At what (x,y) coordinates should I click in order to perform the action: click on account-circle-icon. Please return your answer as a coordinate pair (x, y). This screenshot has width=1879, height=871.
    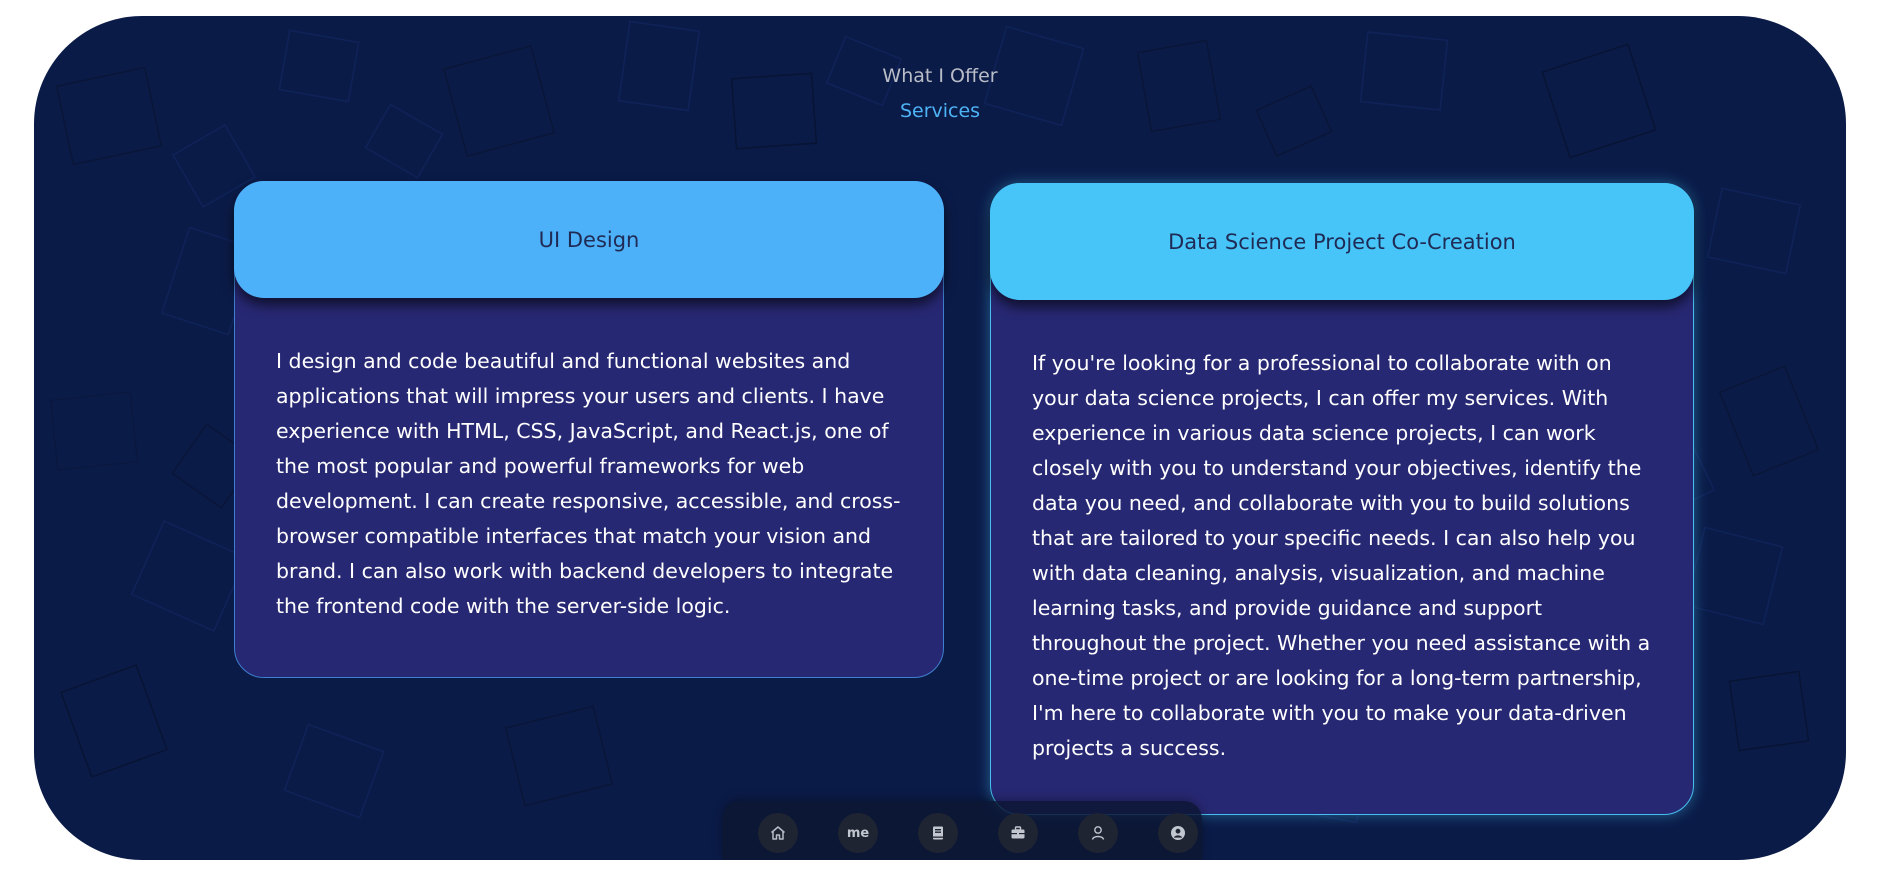
    Looking at the image, I should click on (1178, 833).